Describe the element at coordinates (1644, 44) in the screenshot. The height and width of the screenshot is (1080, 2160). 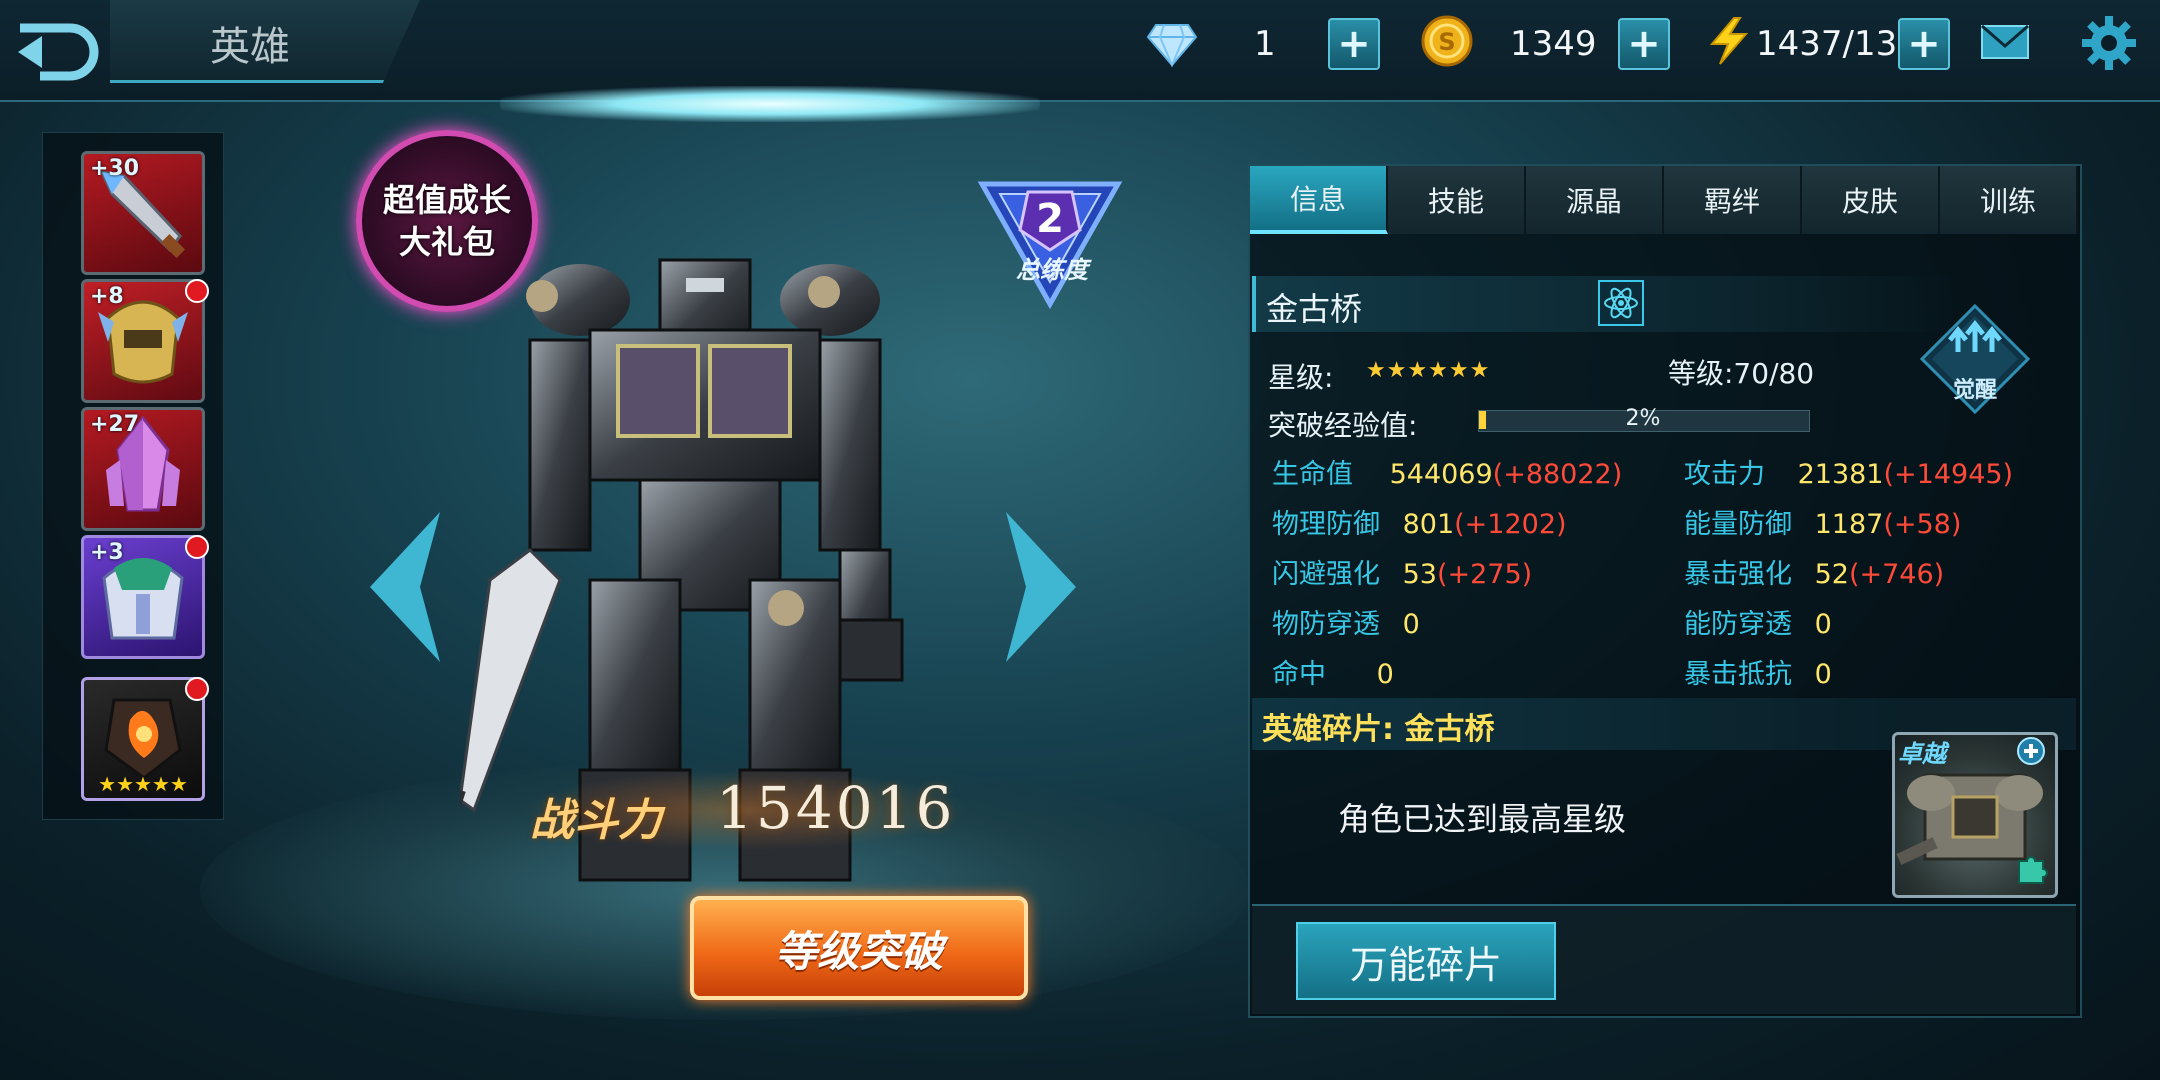
I see `add-gold-button: +` at that location.